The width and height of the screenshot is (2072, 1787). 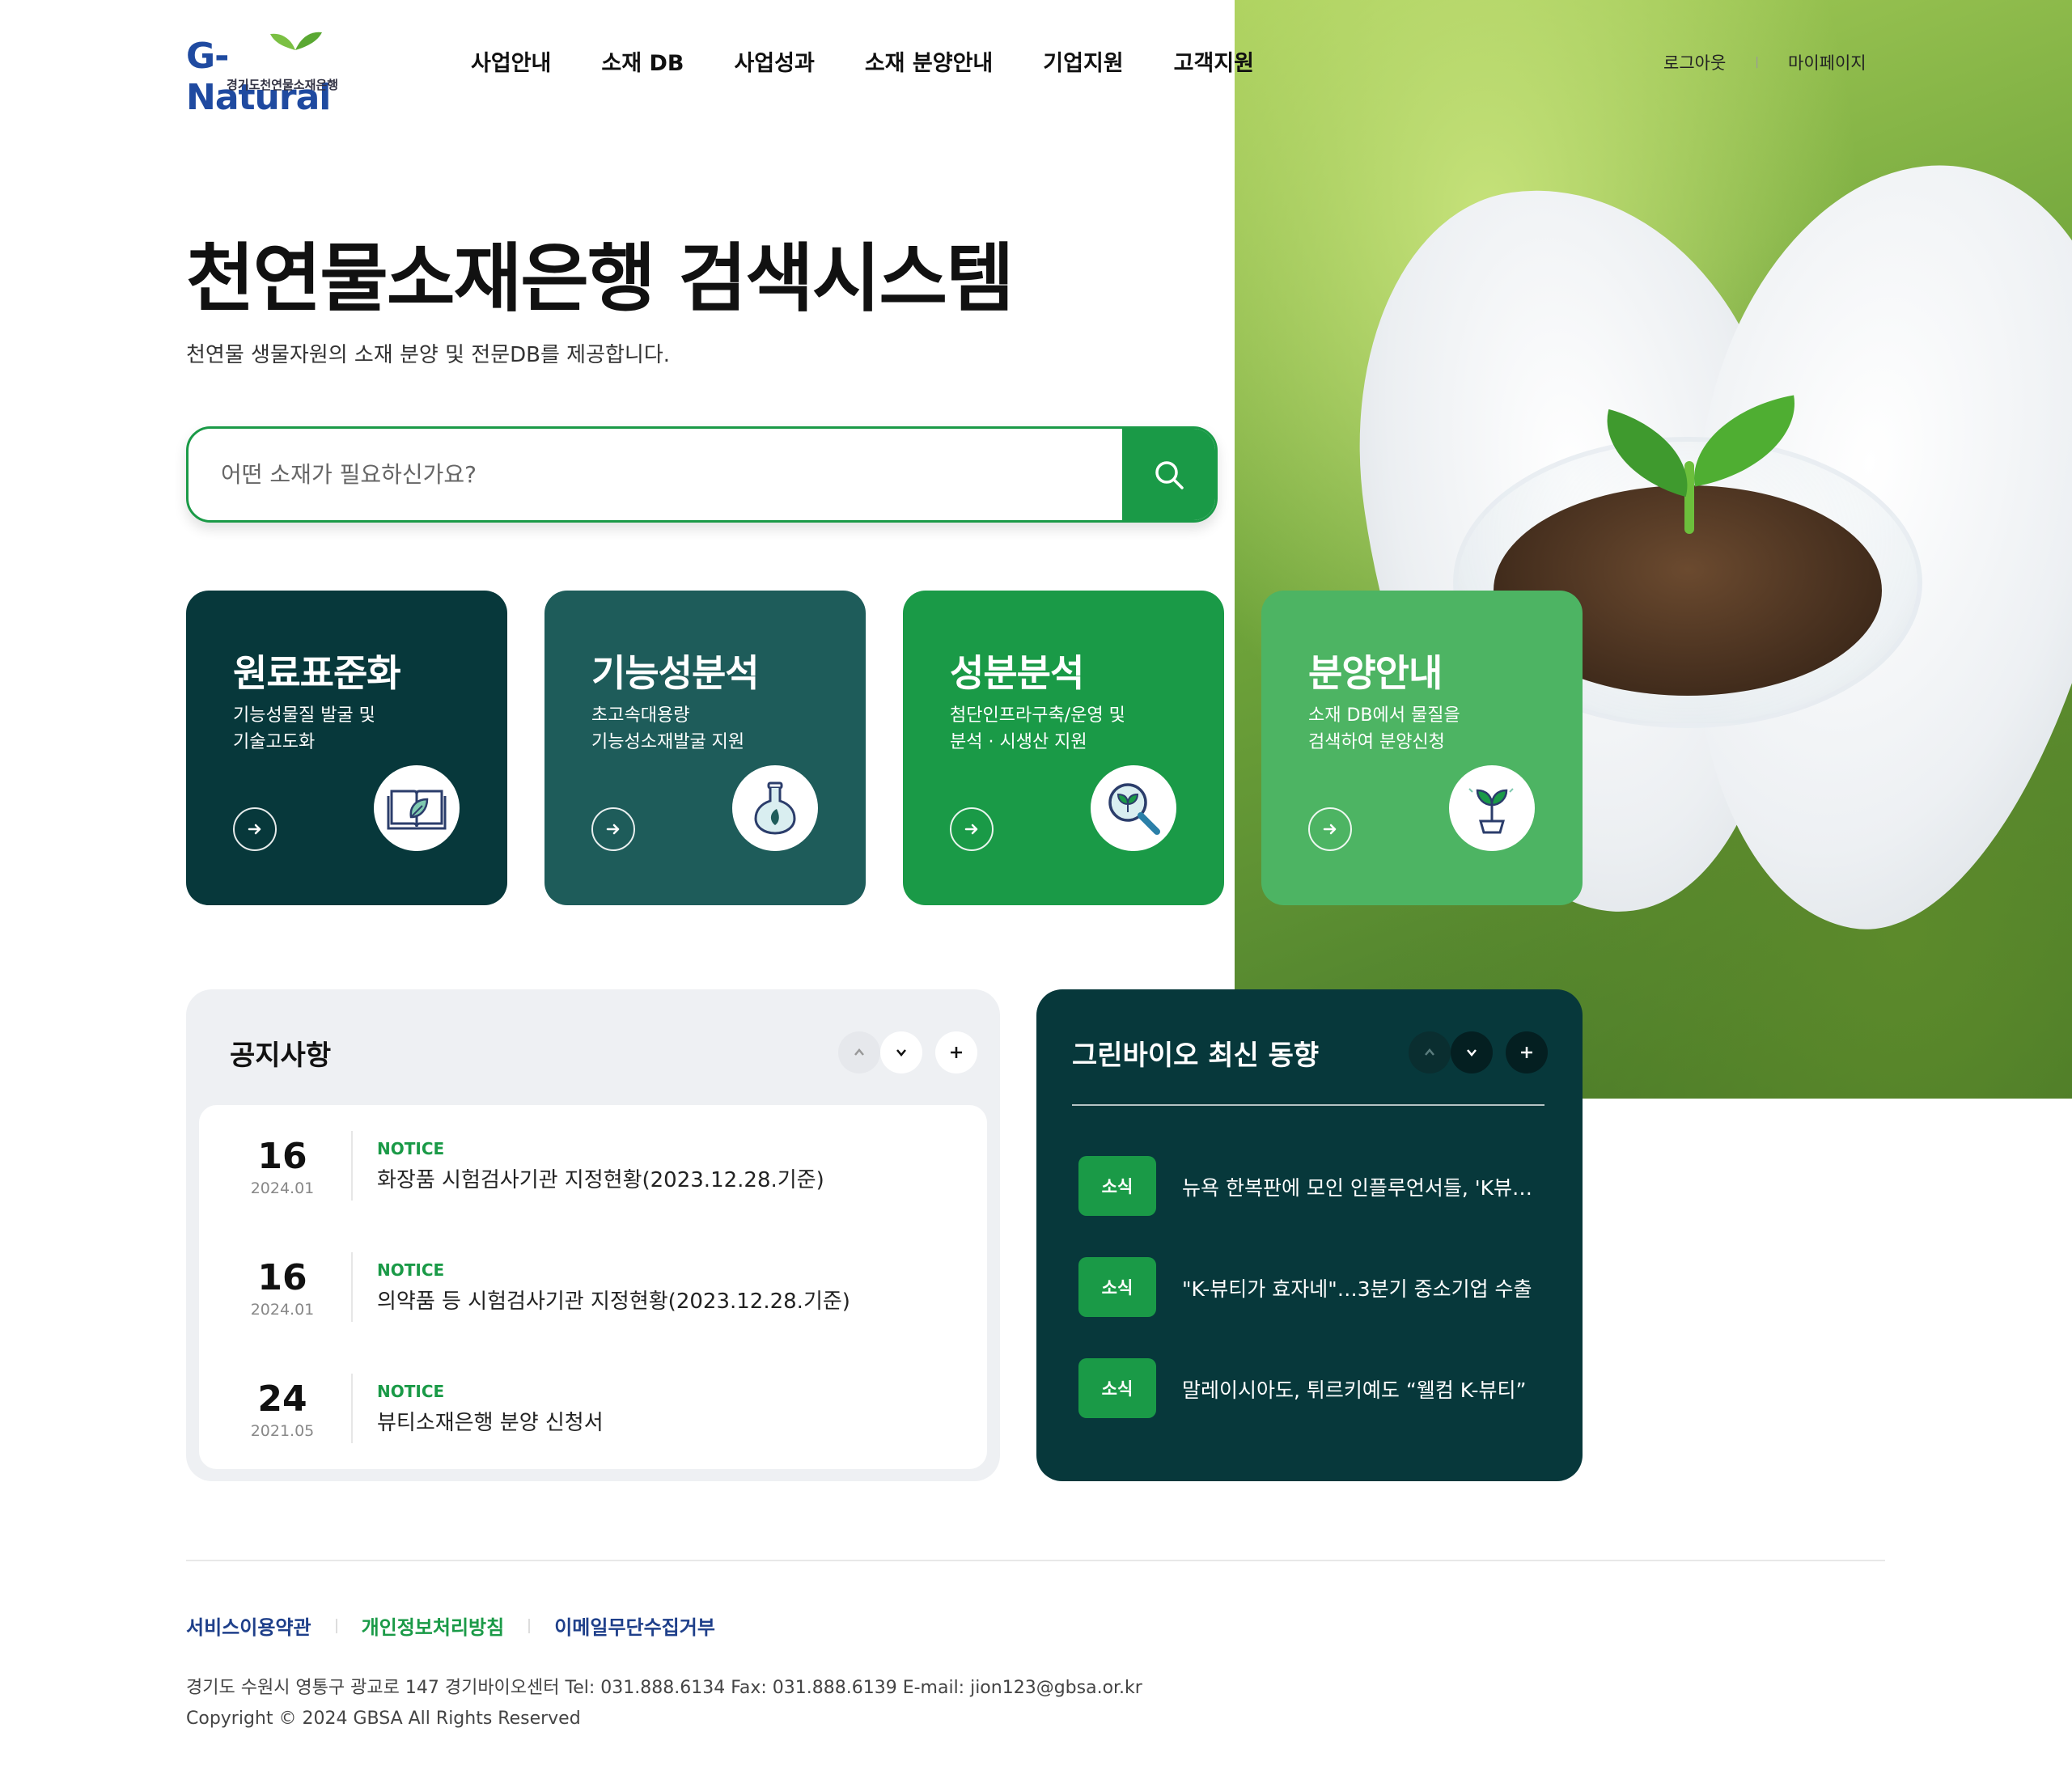 I want to click on notice-year-month: 2021.05, so click(x=282, y=1431).